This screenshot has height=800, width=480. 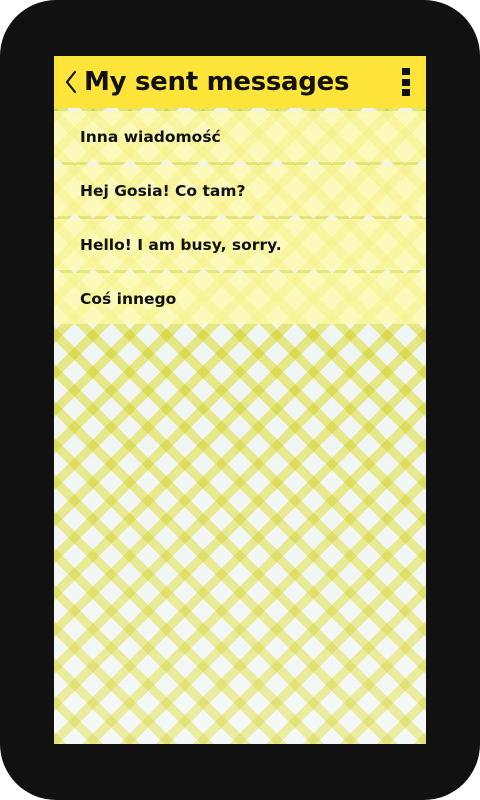 I want to click on page-title: My sent messages, so click(x=217, y=82).